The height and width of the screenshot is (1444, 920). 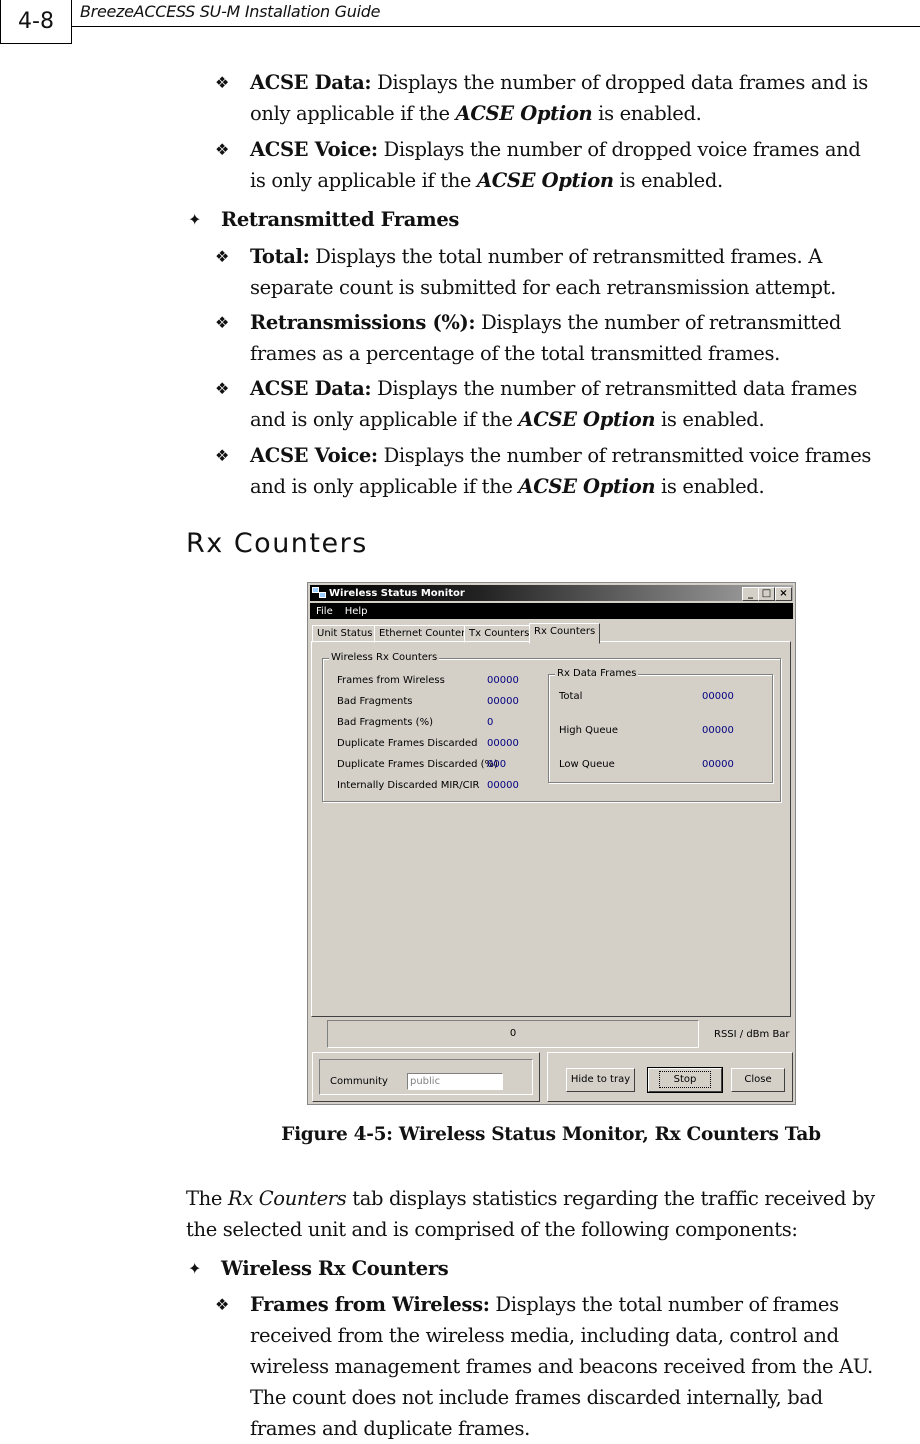 What do you see at coordinates (587, 764) in the screenshot?
I see `counter-label: Low Queue` at bounding box center [587, 764].